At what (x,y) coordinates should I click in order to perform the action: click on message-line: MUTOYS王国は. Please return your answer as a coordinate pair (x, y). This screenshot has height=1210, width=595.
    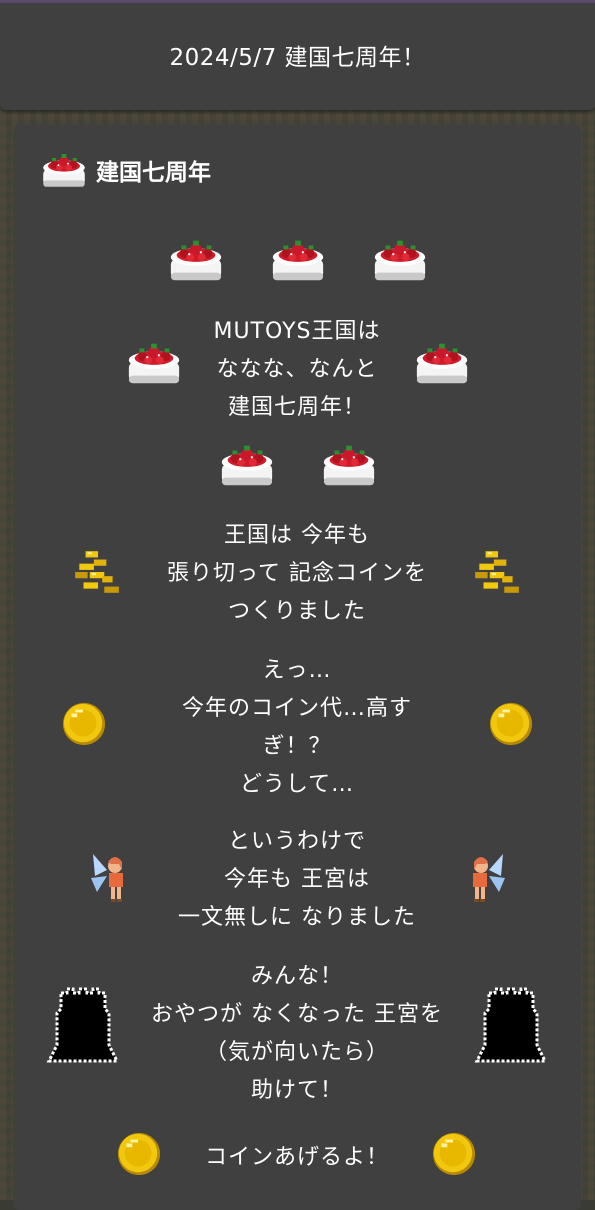
    Looking at the image, I should click on (297, 331).